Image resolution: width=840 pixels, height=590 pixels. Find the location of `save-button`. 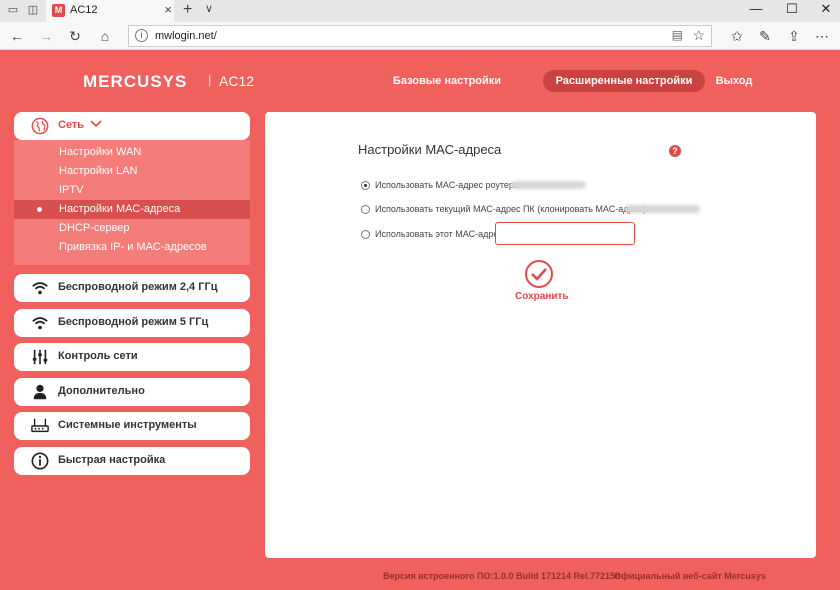

save-button is located at coordinates (539, 274).